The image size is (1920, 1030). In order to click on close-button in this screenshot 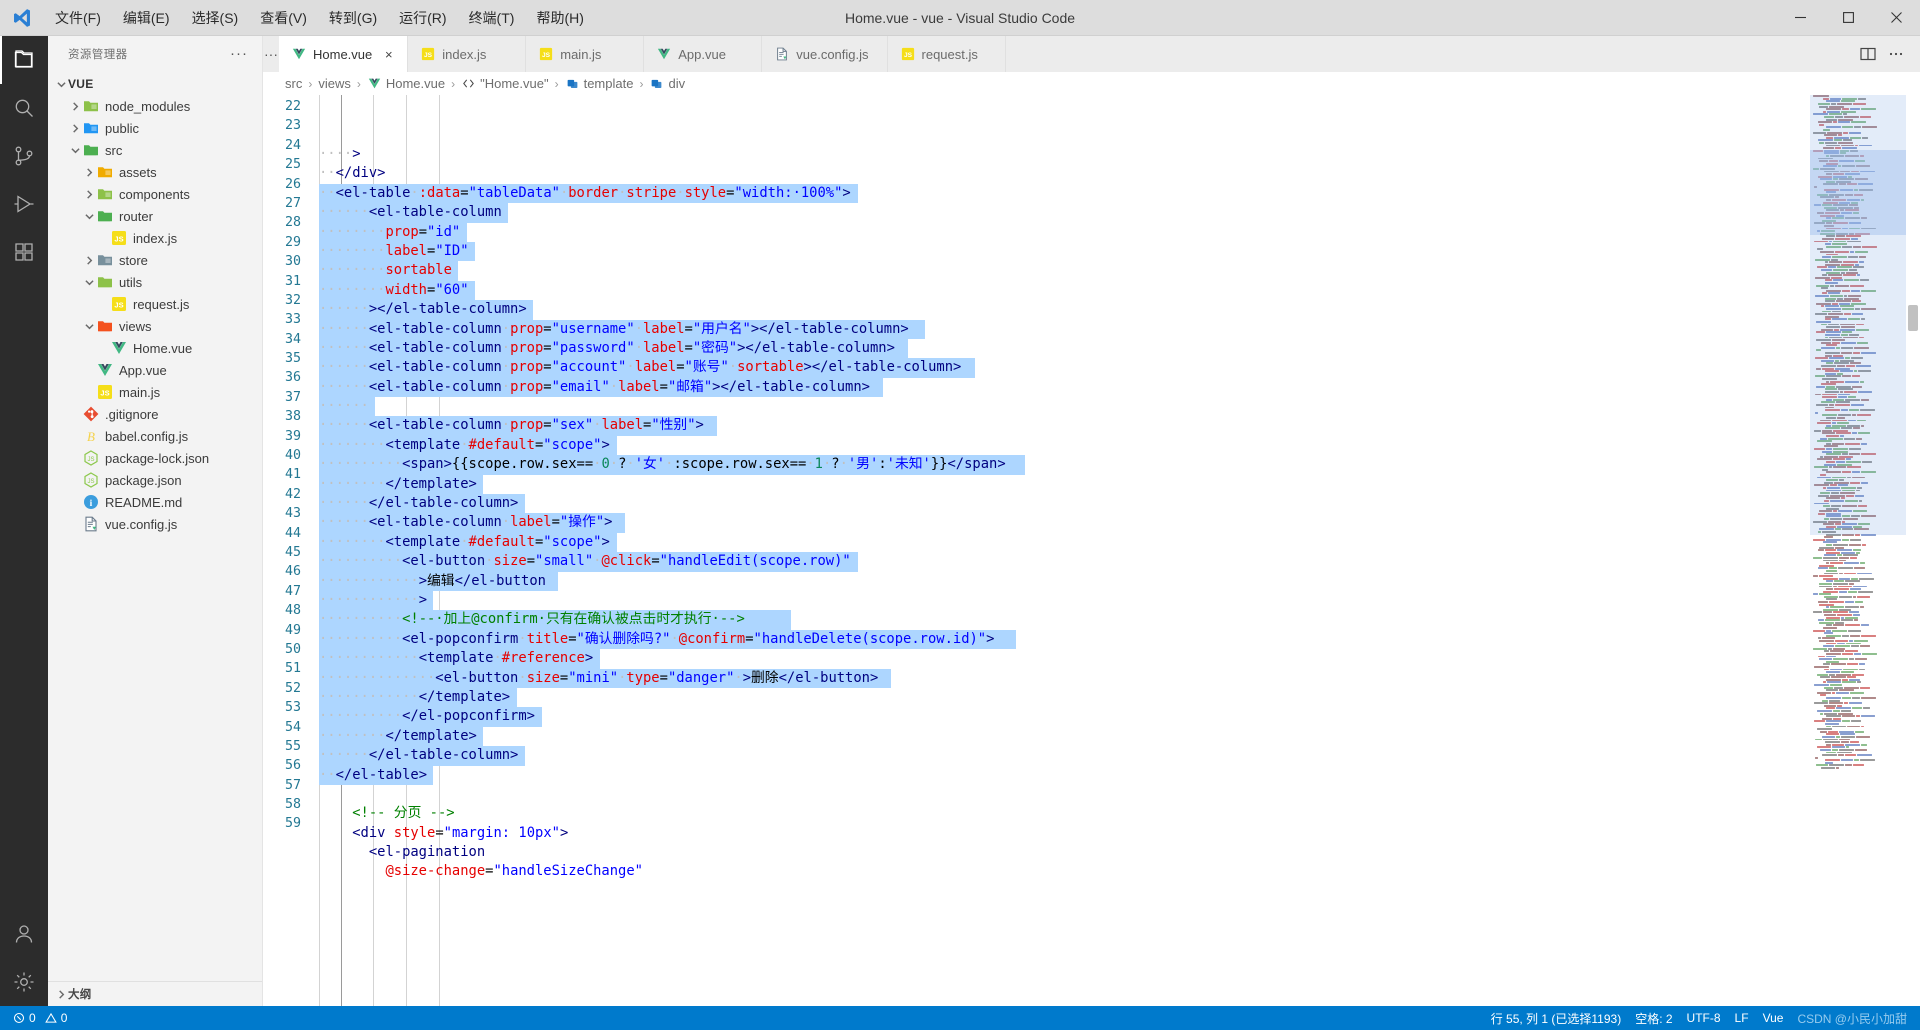, I will do `click(1896, 18)`.